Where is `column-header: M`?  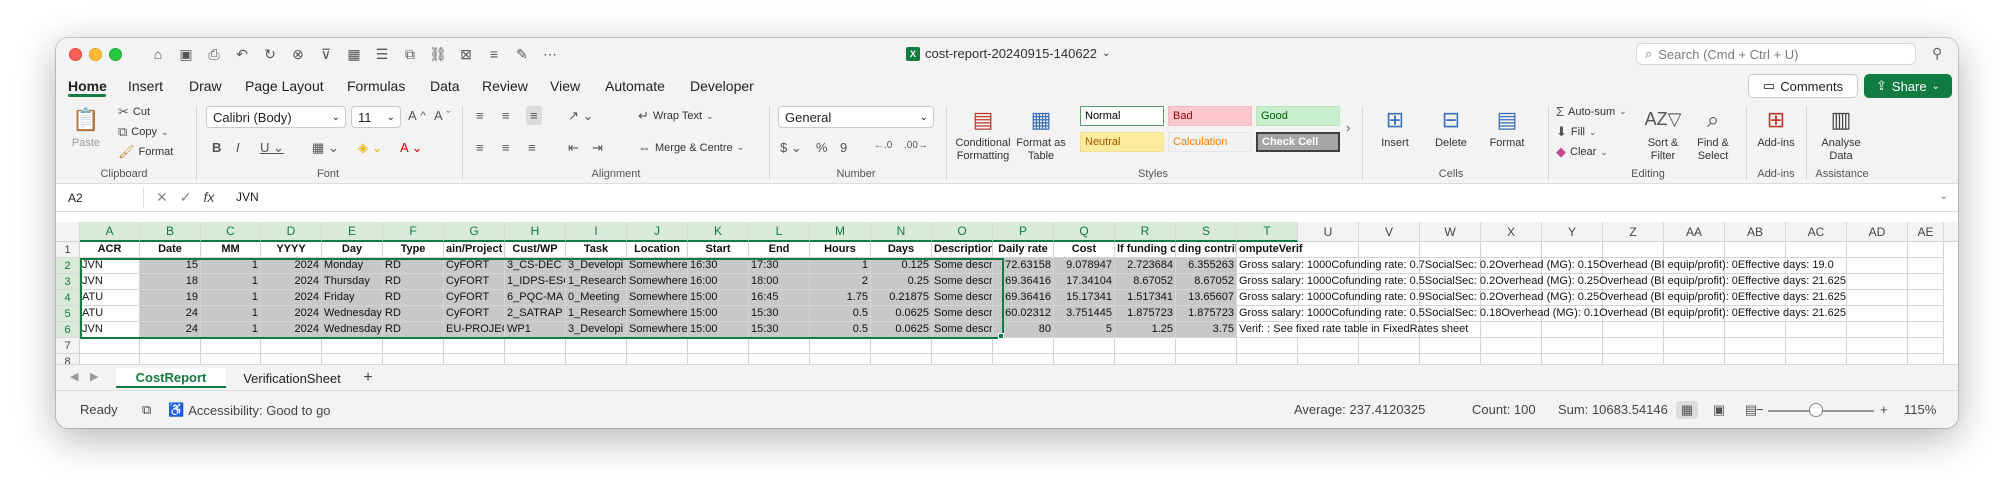 column-header: M is located at coordinates (840, 232).